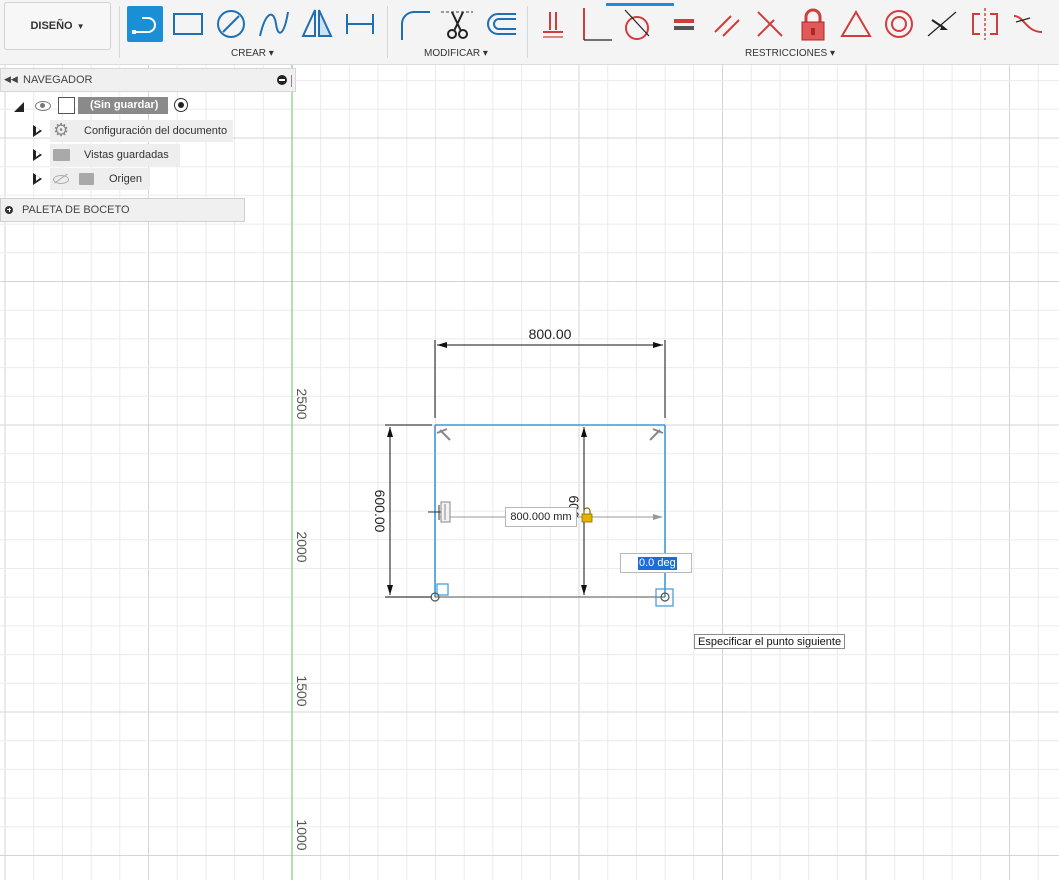 The image size is (1059, 880). I want to click on fix-lock-icon, so click(813, 24).